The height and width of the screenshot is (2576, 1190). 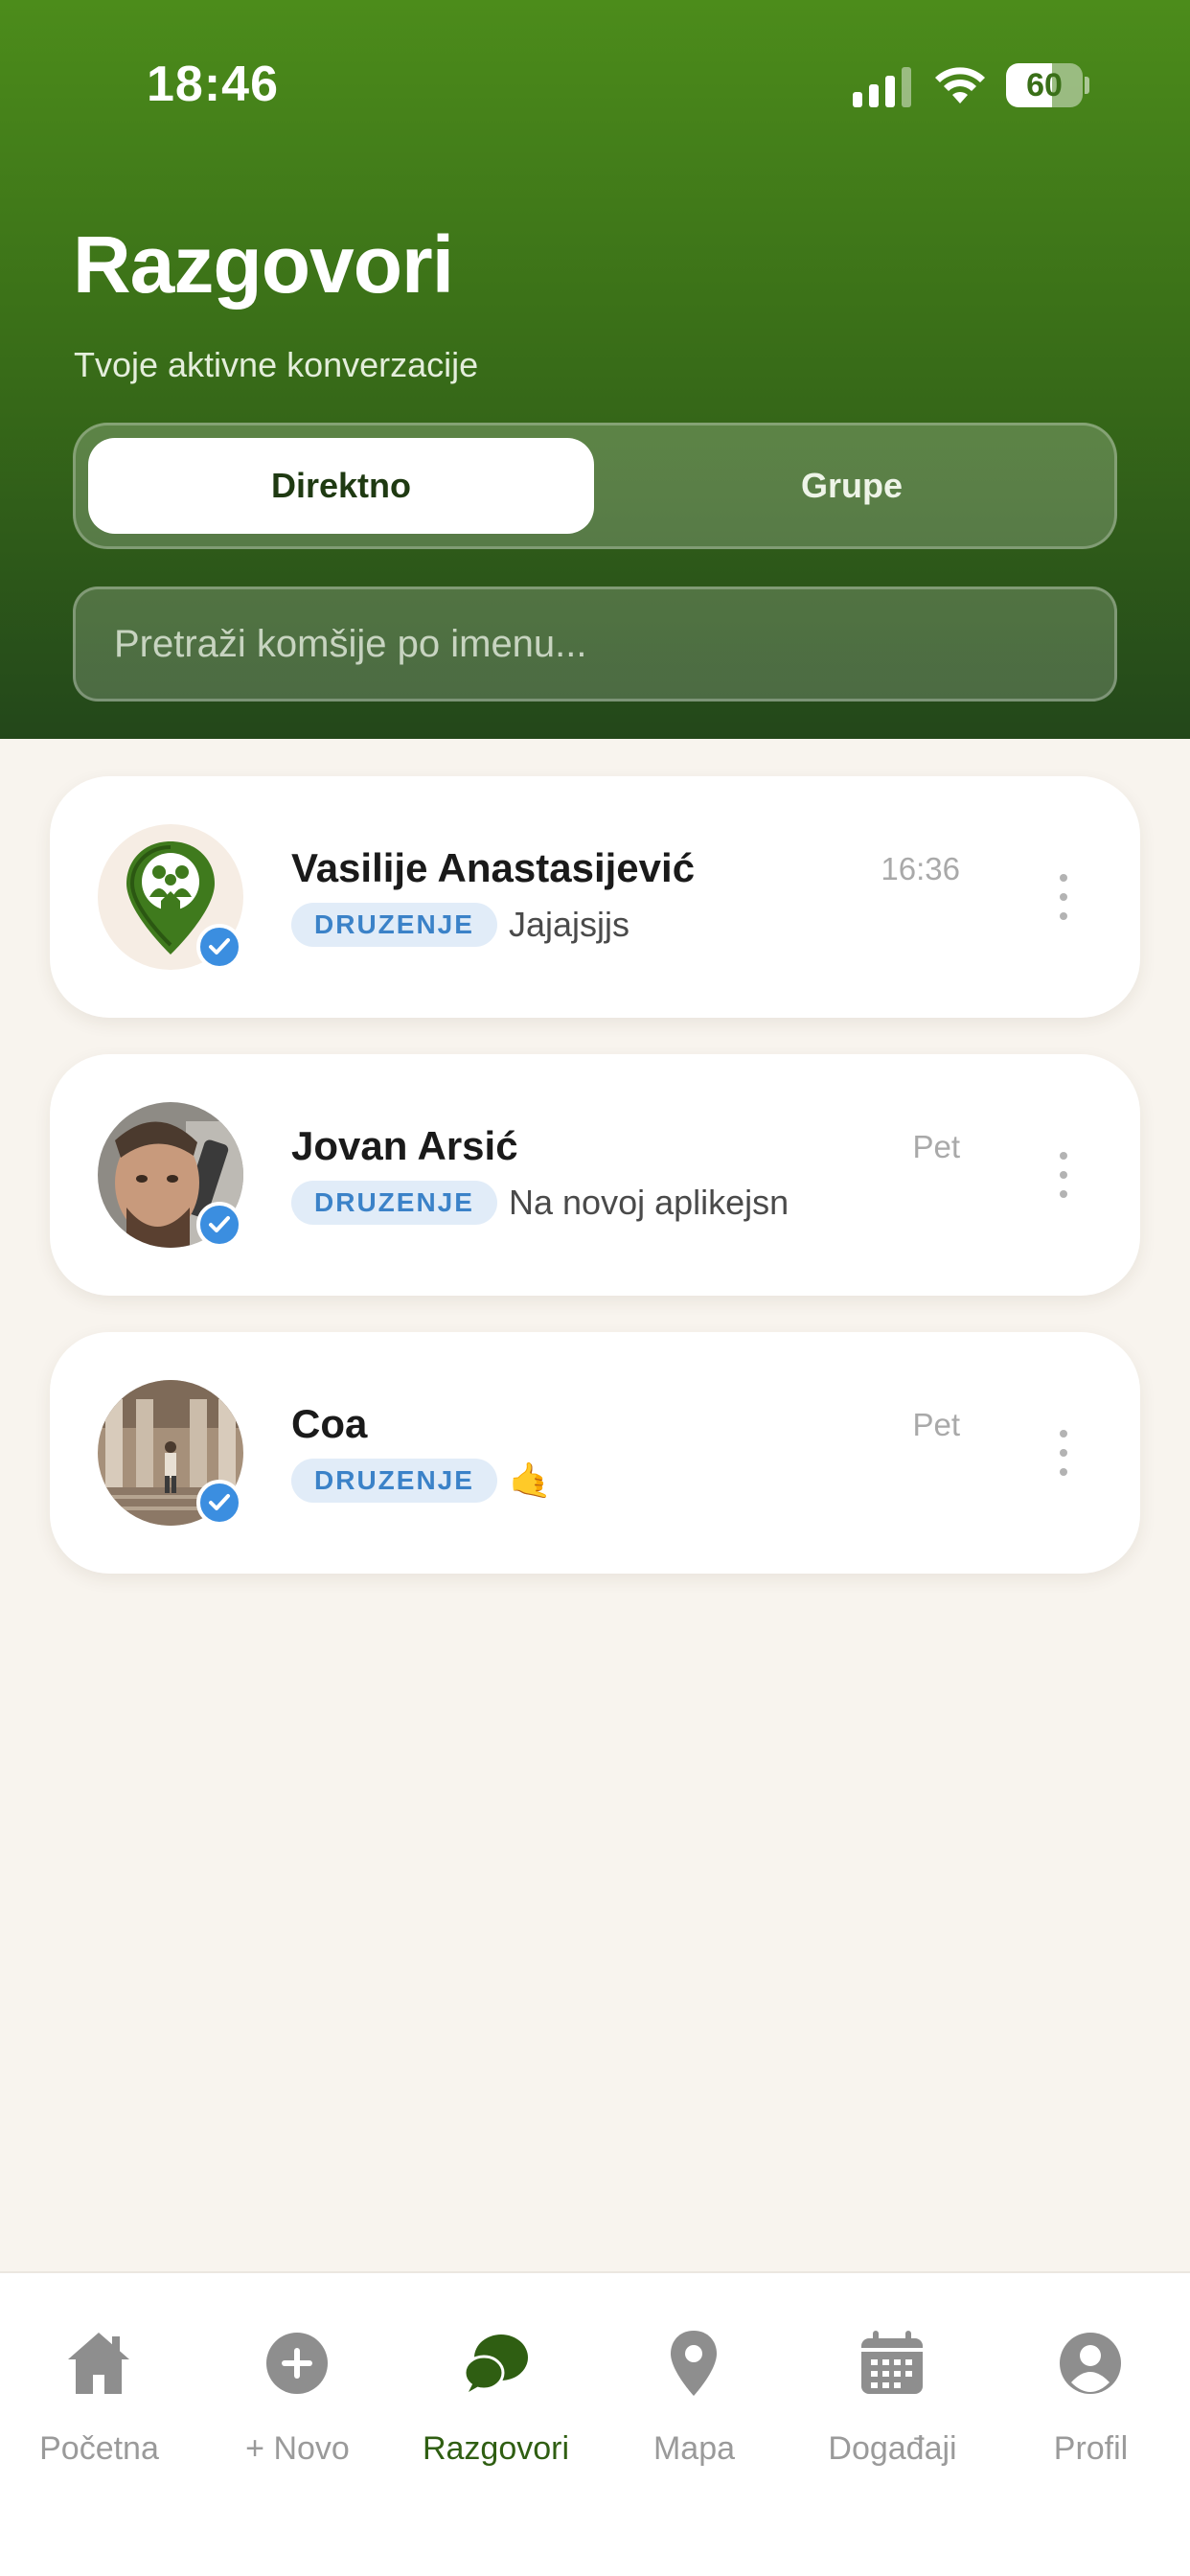 What do you see at coordinates (570, 924) in the screenshot?
I see `last-message: Jajajsjjs` at bounding box center [570, 924].